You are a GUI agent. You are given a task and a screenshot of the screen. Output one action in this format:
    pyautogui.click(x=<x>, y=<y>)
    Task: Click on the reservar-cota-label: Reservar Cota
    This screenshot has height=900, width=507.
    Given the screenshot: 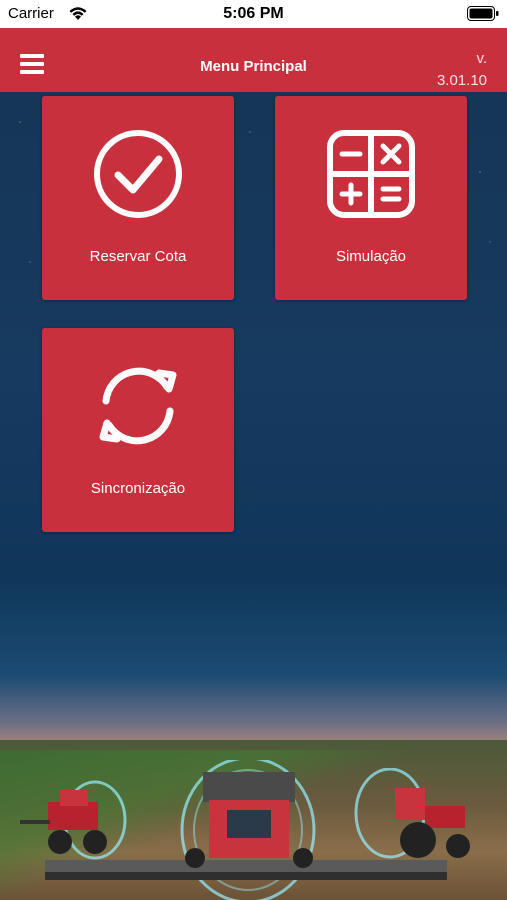 What is the action you would take?
    pyautogui.click(x=138, y=256)
    